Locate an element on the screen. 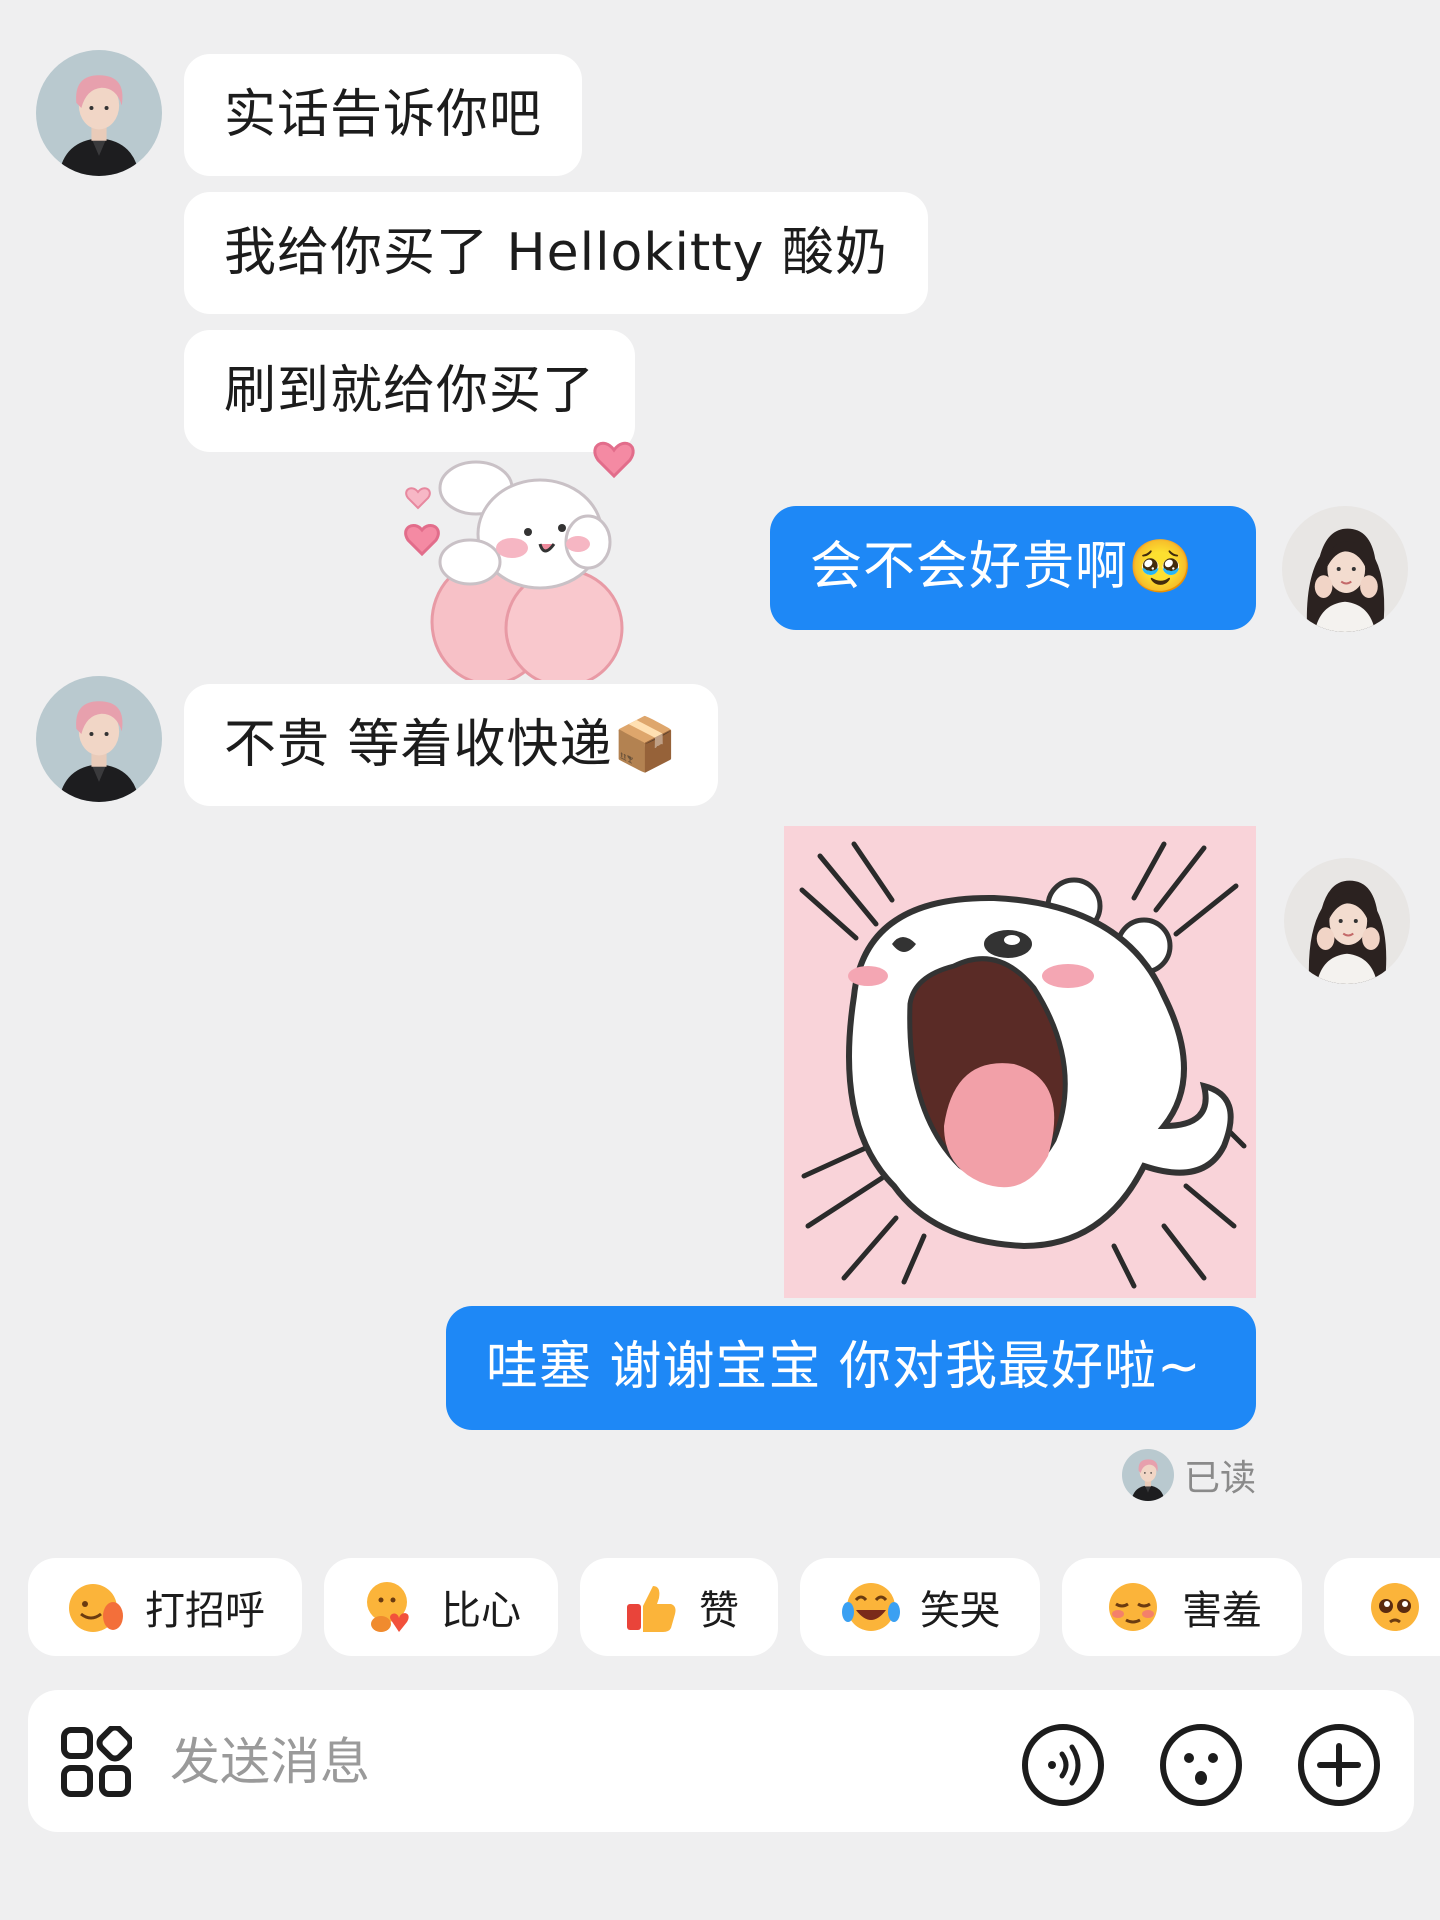 Image resolution: width=1440 pixels, height=1920 pixels. message-bubble-incoming: 实话告诉你吧 is located at coordinates (383, 115).